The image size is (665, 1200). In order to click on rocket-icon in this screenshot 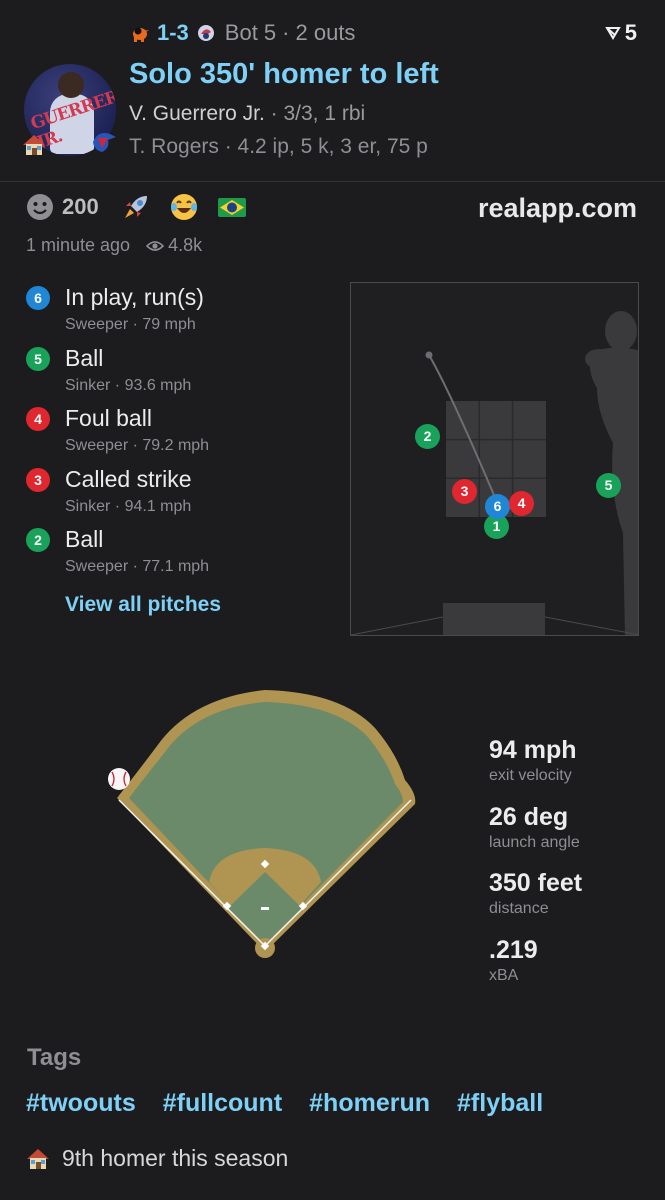, I will do `click(136, 207)`.